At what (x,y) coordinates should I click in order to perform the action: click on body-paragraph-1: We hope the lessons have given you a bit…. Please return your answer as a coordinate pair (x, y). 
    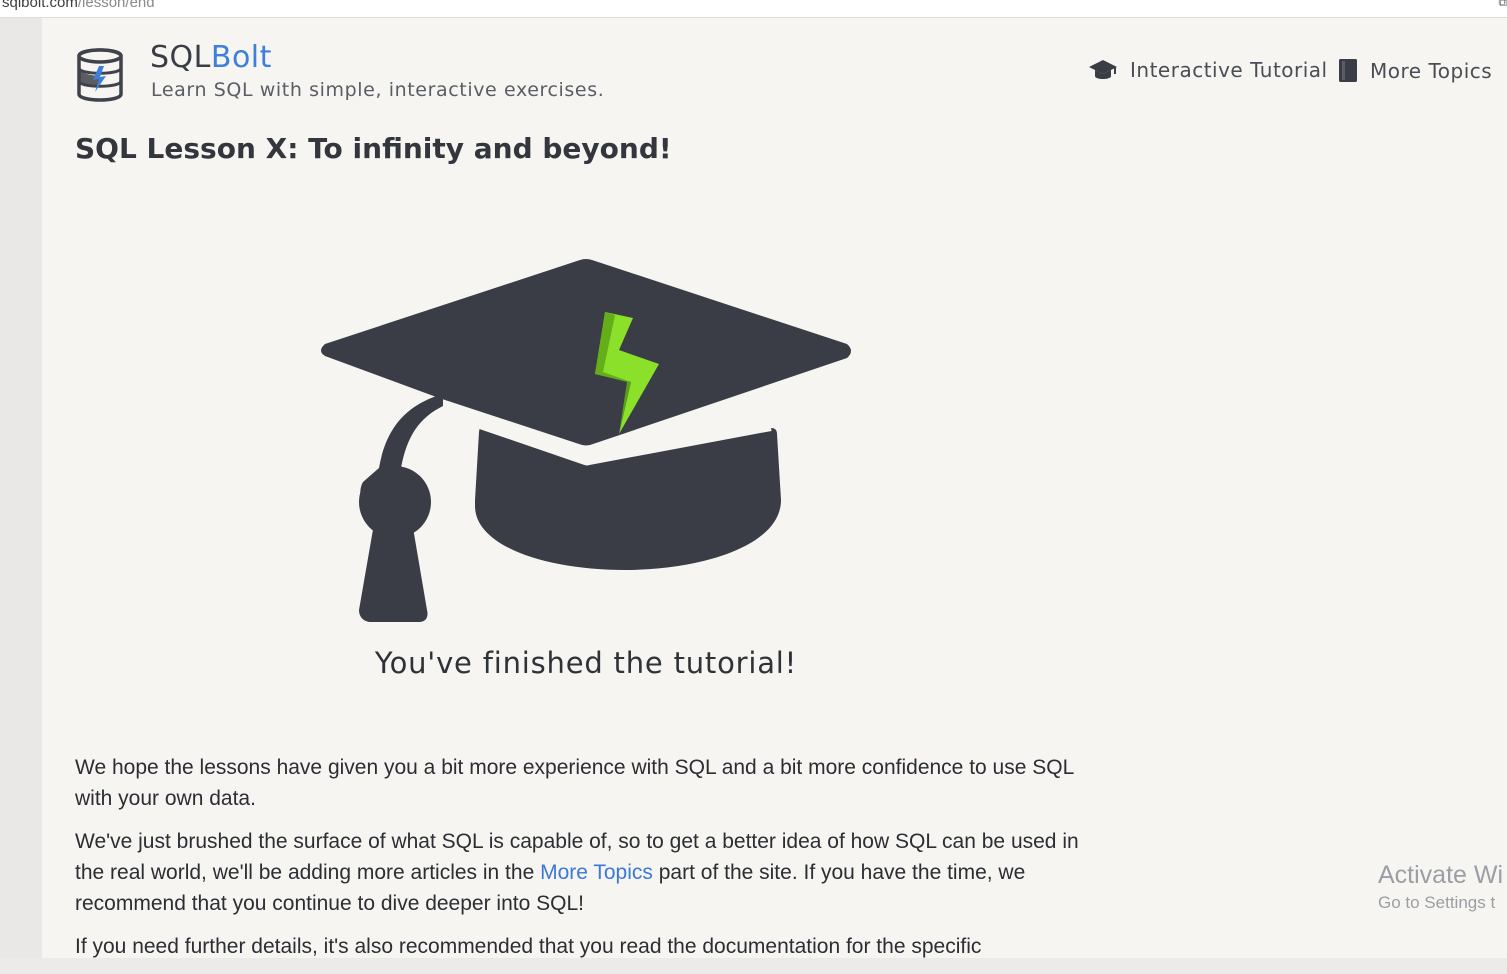
    Looking at the image, I should click on (574, 783).